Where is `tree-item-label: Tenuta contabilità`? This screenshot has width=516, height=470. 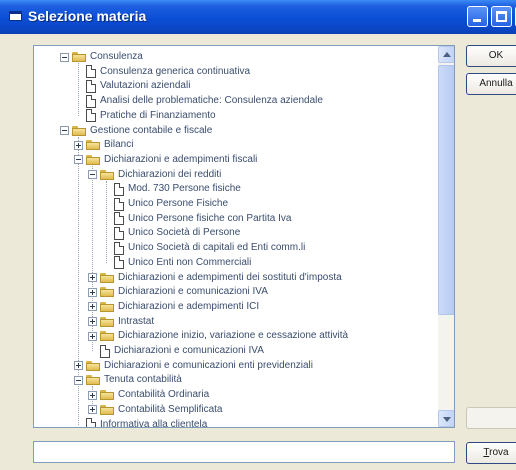 tree-item-label: Tenuta contabilità is located at coordinates (143, 380).